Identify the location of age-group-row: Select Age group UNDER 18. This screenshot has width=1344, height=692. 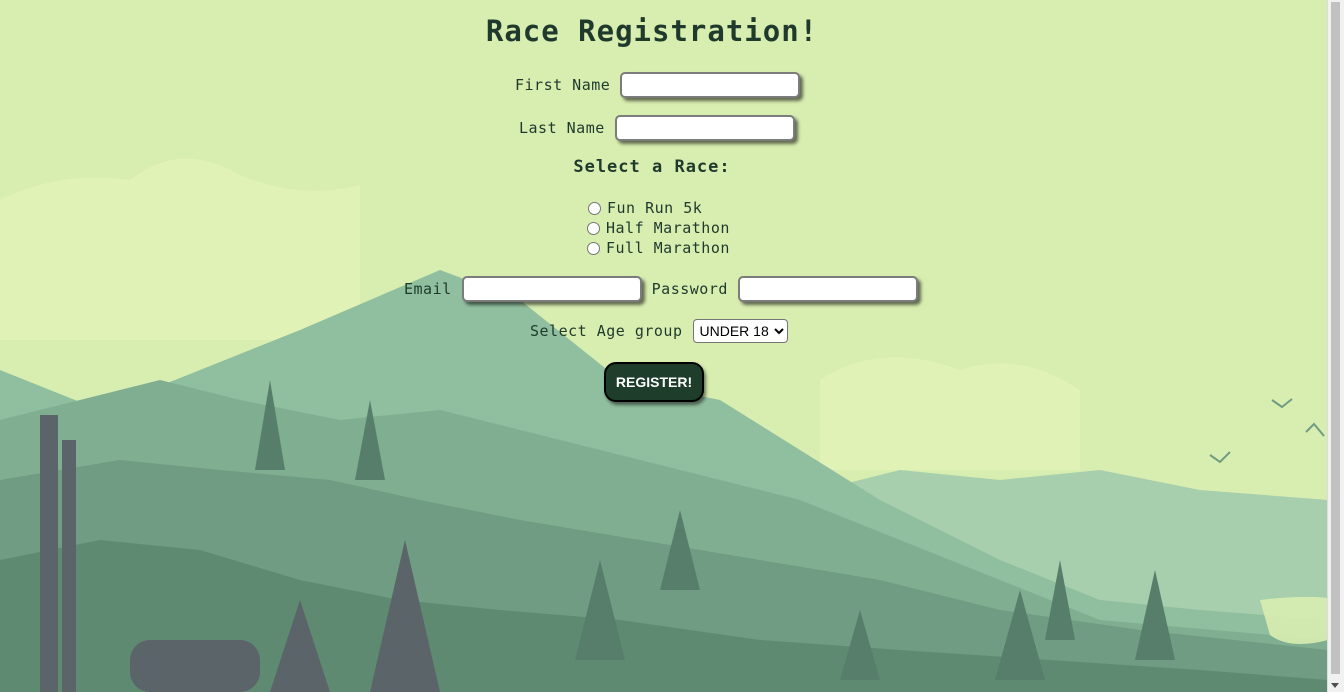
(659, 331).